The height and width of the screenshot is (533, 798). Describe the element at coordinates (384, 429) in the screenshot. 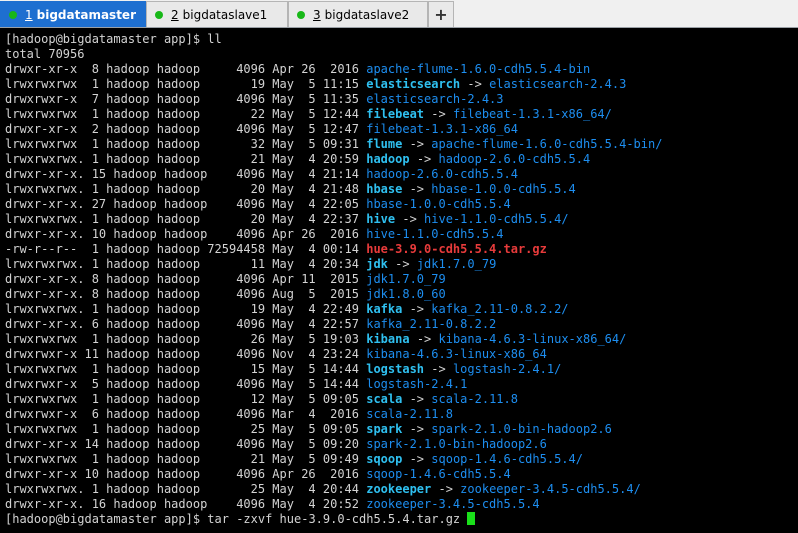

I see `file-name: spark` at that location.